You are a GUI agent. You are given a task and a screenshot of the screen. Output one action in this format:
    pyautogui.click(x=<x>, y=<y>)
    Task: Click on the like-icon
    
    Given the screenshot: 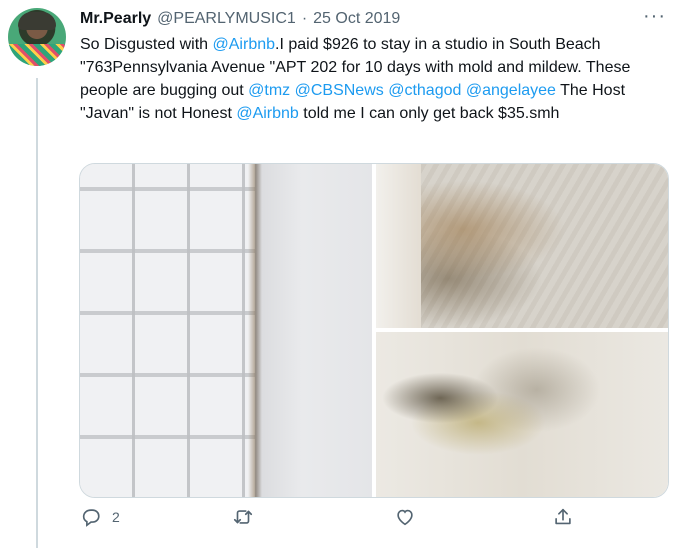 What is the action you would take?
    pyautogui.click(x=405, y=517)
    